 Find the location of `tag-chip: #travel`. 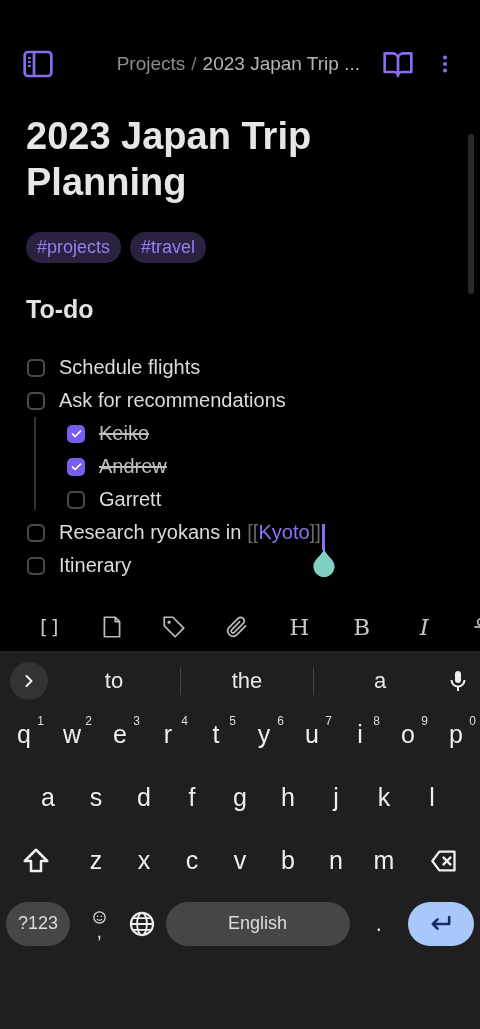

tag-chip: #travel is located at coordinates (168, 247).